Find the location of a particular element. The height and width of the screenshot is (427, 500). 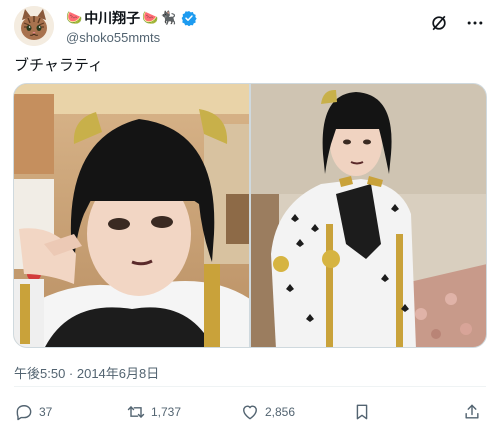

bookmark-button is located at coordinates (362, 412).